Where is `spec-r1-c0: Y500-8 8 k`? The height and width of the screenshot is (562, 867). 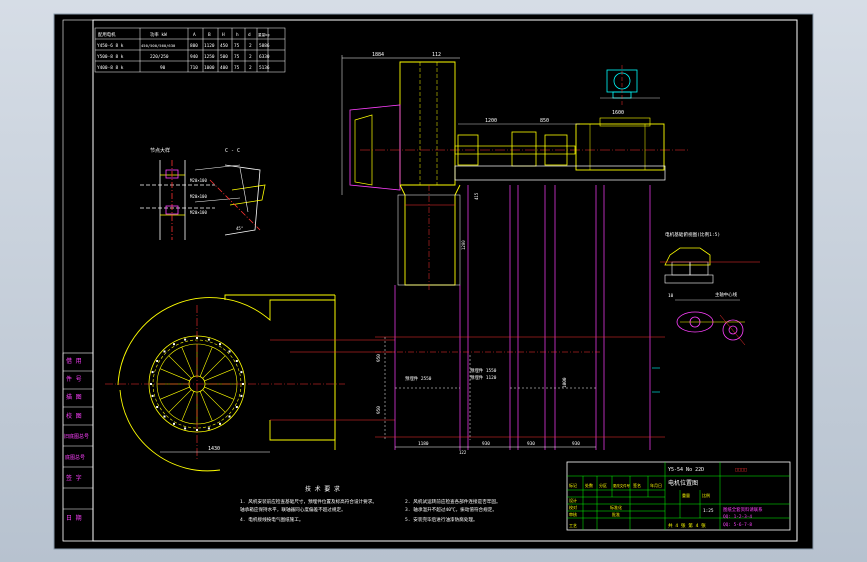 spec-r1-c0: Y500-8 8 k is located at coordinates (110, 57).